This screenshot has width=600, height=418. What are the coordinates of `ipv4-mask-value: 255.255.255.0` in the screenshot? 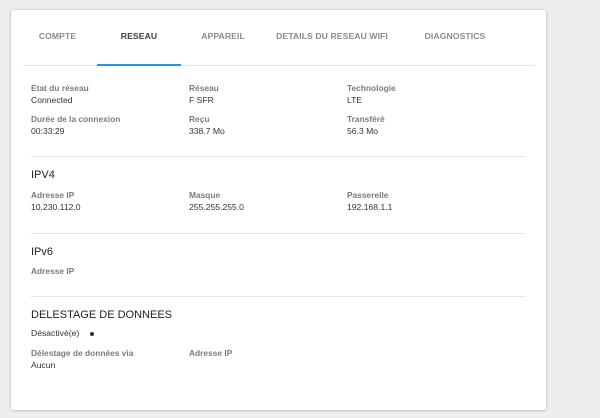 It's located at (216, 207).